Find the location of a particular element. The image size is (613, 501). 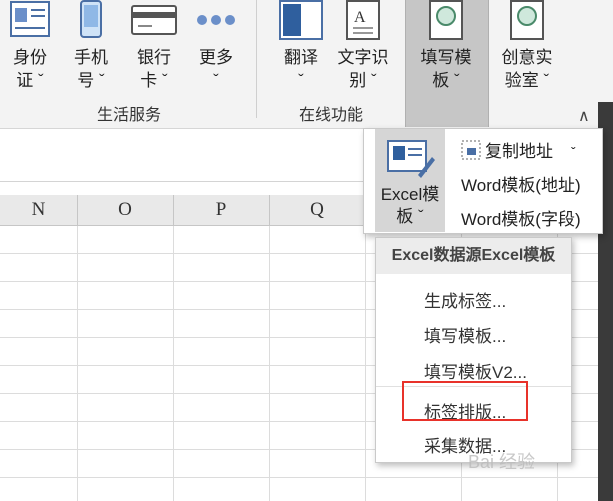

translate-label: 翻译 ˇ is located at coordinates (301, 69).